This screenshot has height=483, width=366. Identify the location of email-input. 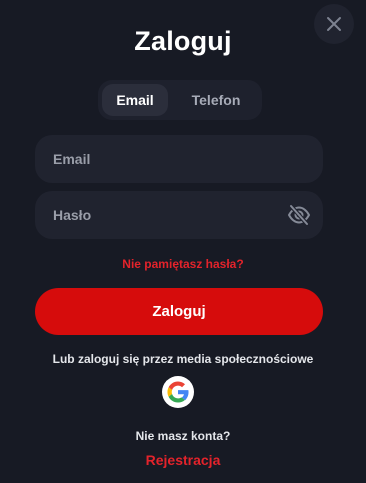
(179, 159).